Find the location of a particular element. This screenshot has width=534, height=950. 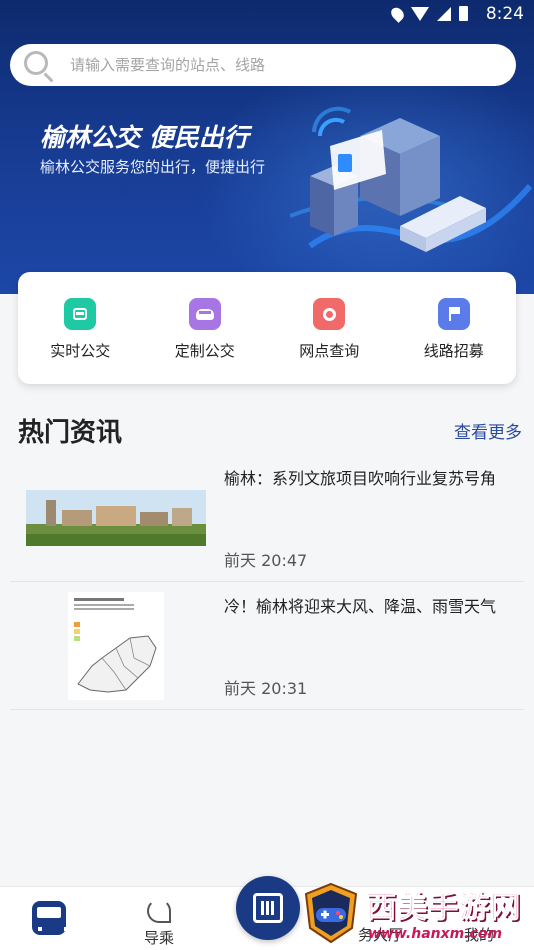

news-title: 冷！榆林将迎来大风、降温、雨雪天气 is located at coordinates (360, 606).